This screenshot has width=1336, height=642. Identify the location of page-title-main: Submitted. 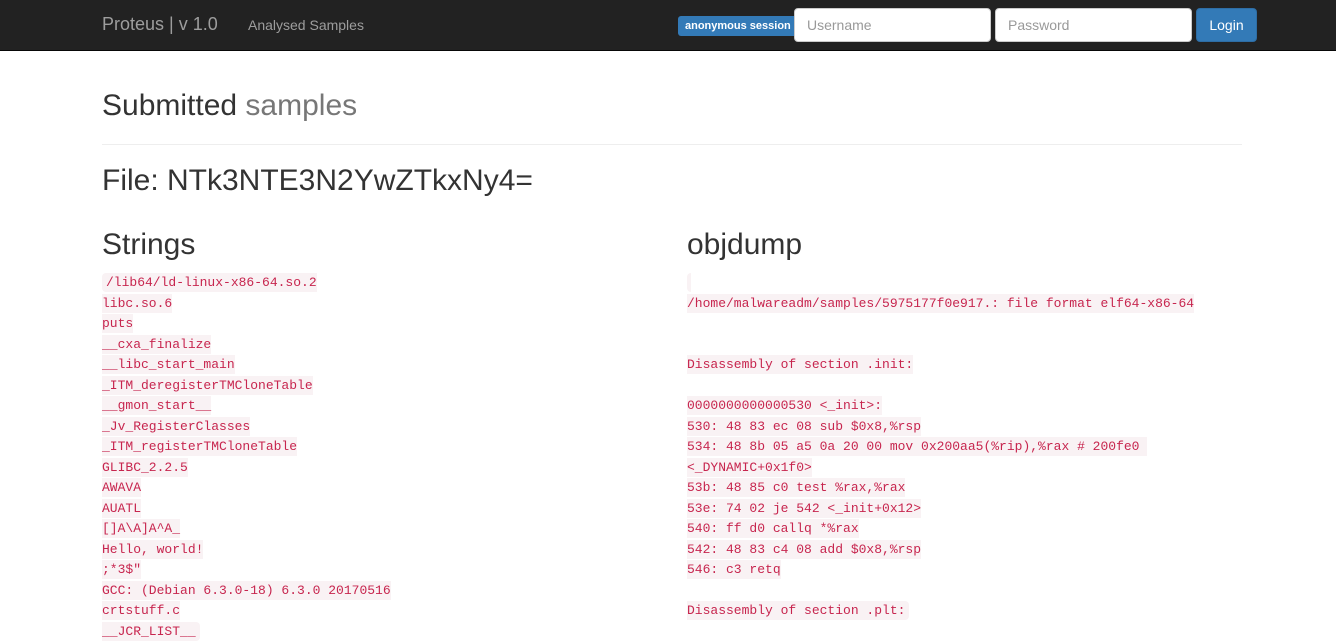
(170, 105).